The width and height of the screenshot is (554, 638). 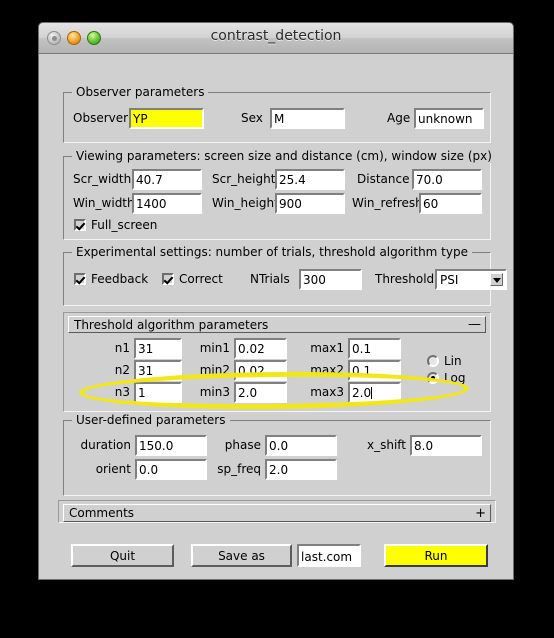 I want to click on full-screen-checkbox: Full_screen, so click(x=115, y=225).